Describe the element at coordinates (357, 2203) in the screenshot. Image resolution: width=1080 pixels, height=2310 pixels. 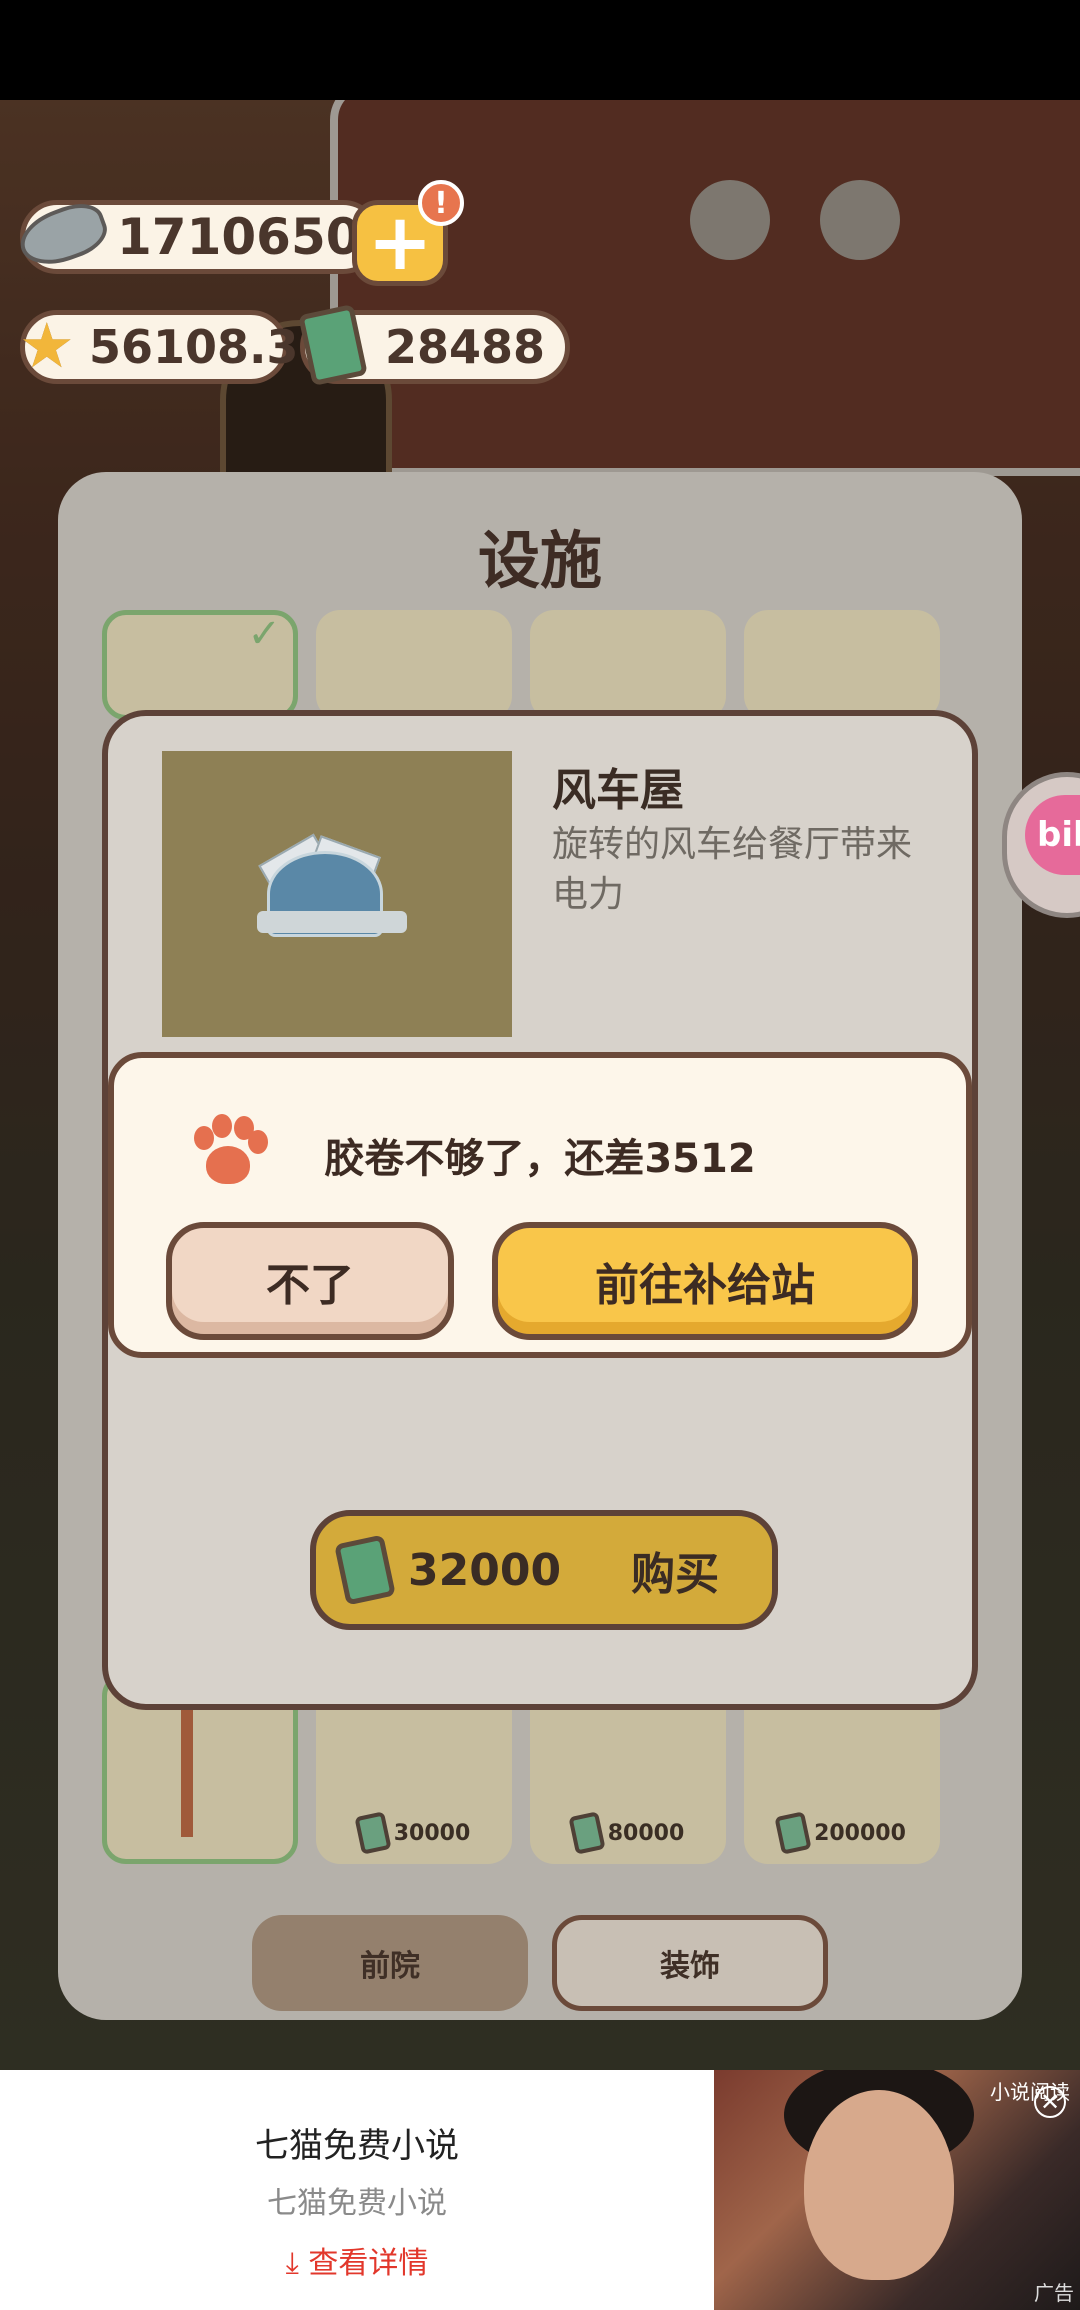
I see `ad-subtitle: 七猫免费小说` at that location.